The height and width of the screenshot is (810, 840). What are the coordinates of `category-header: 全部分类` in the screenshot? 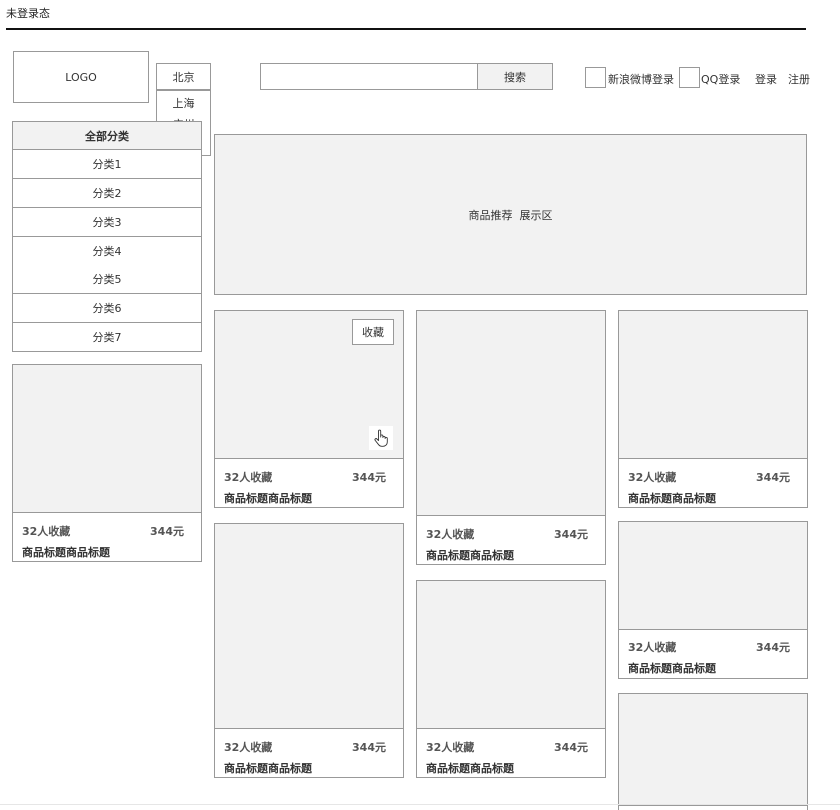 It's located at (107, 135).